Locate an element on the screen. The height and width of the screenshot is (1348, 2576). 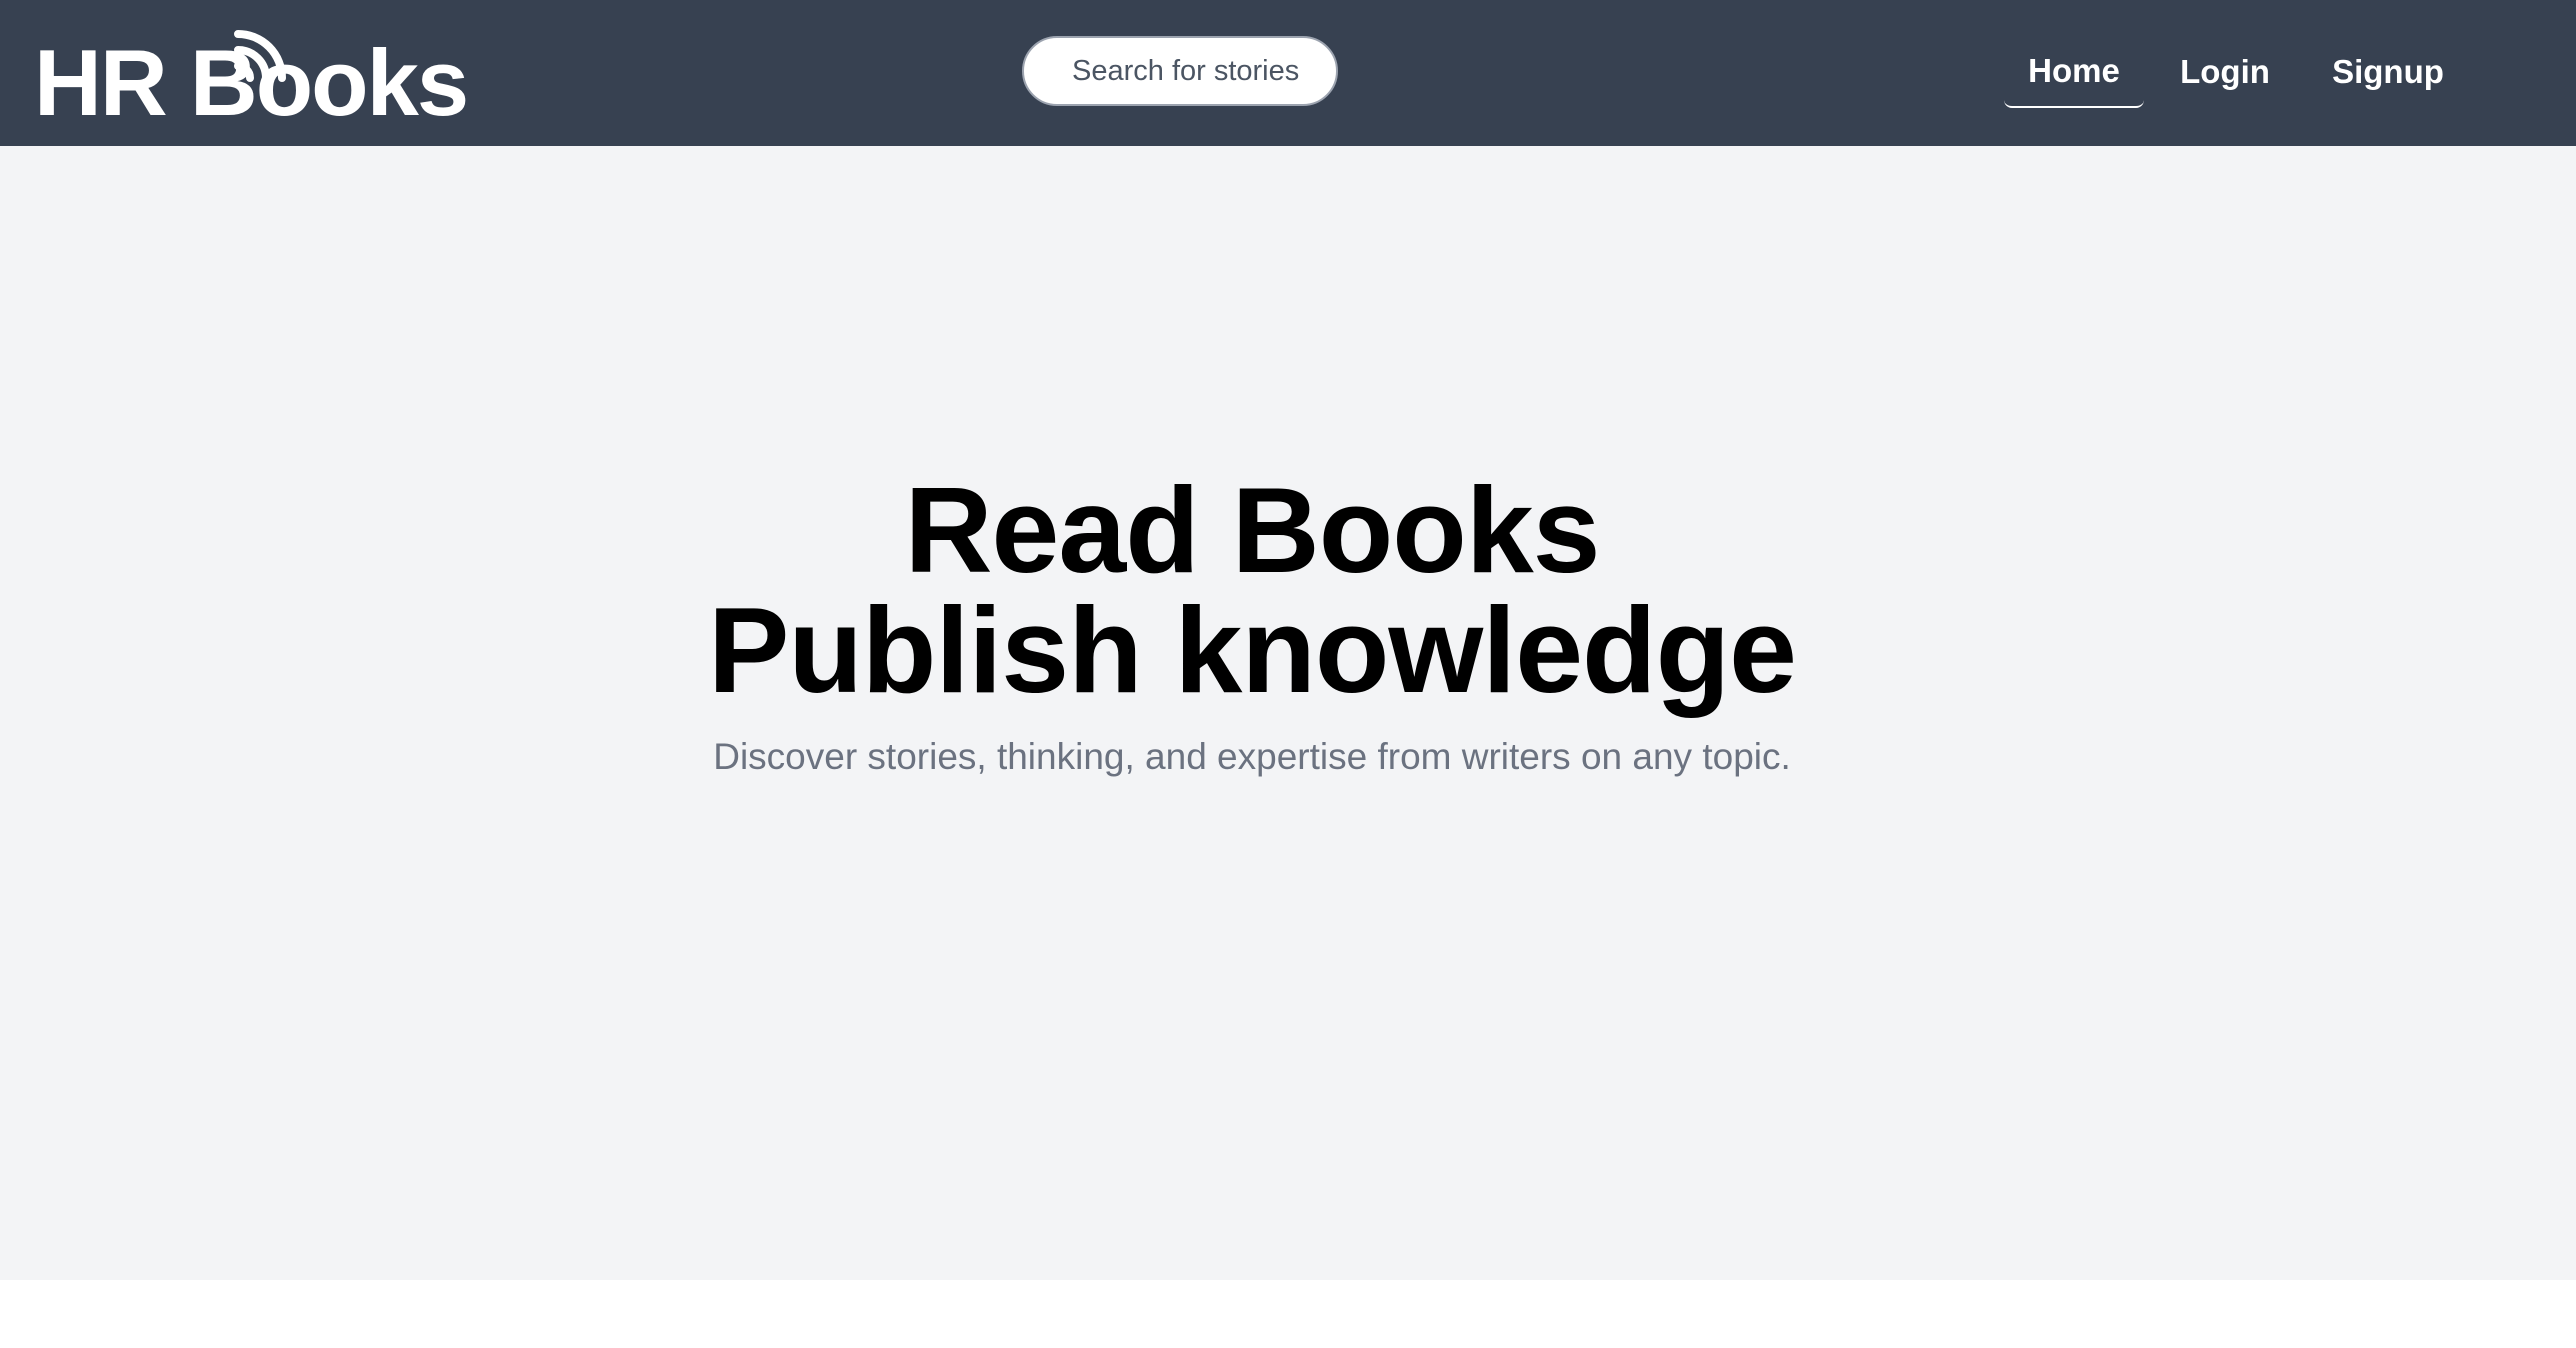
nav-signup-link: Signup is located at coordinates (2388, 72).